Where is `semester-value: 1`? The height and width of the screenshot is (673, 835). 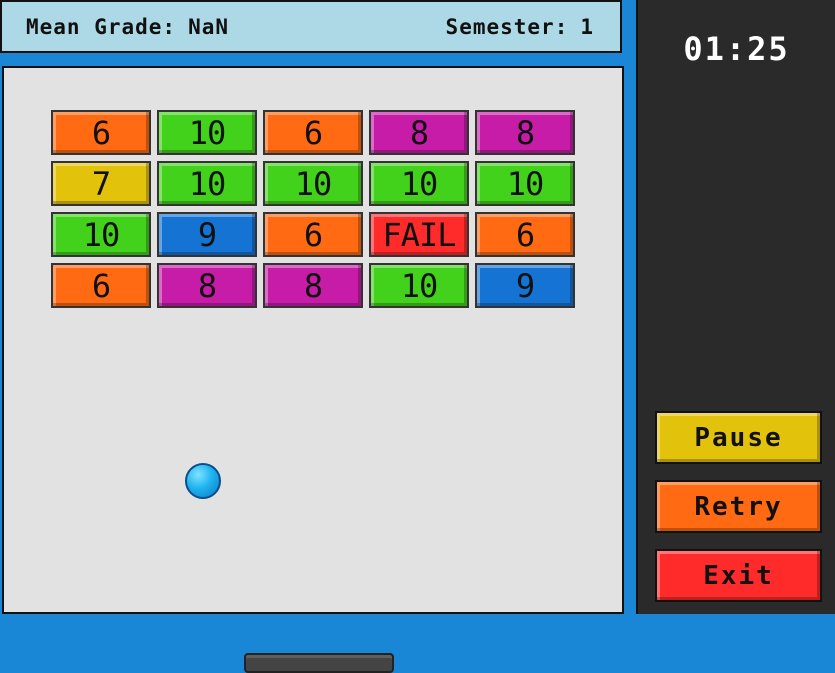 semester-value: 1 is located at coordinates (587, 26).